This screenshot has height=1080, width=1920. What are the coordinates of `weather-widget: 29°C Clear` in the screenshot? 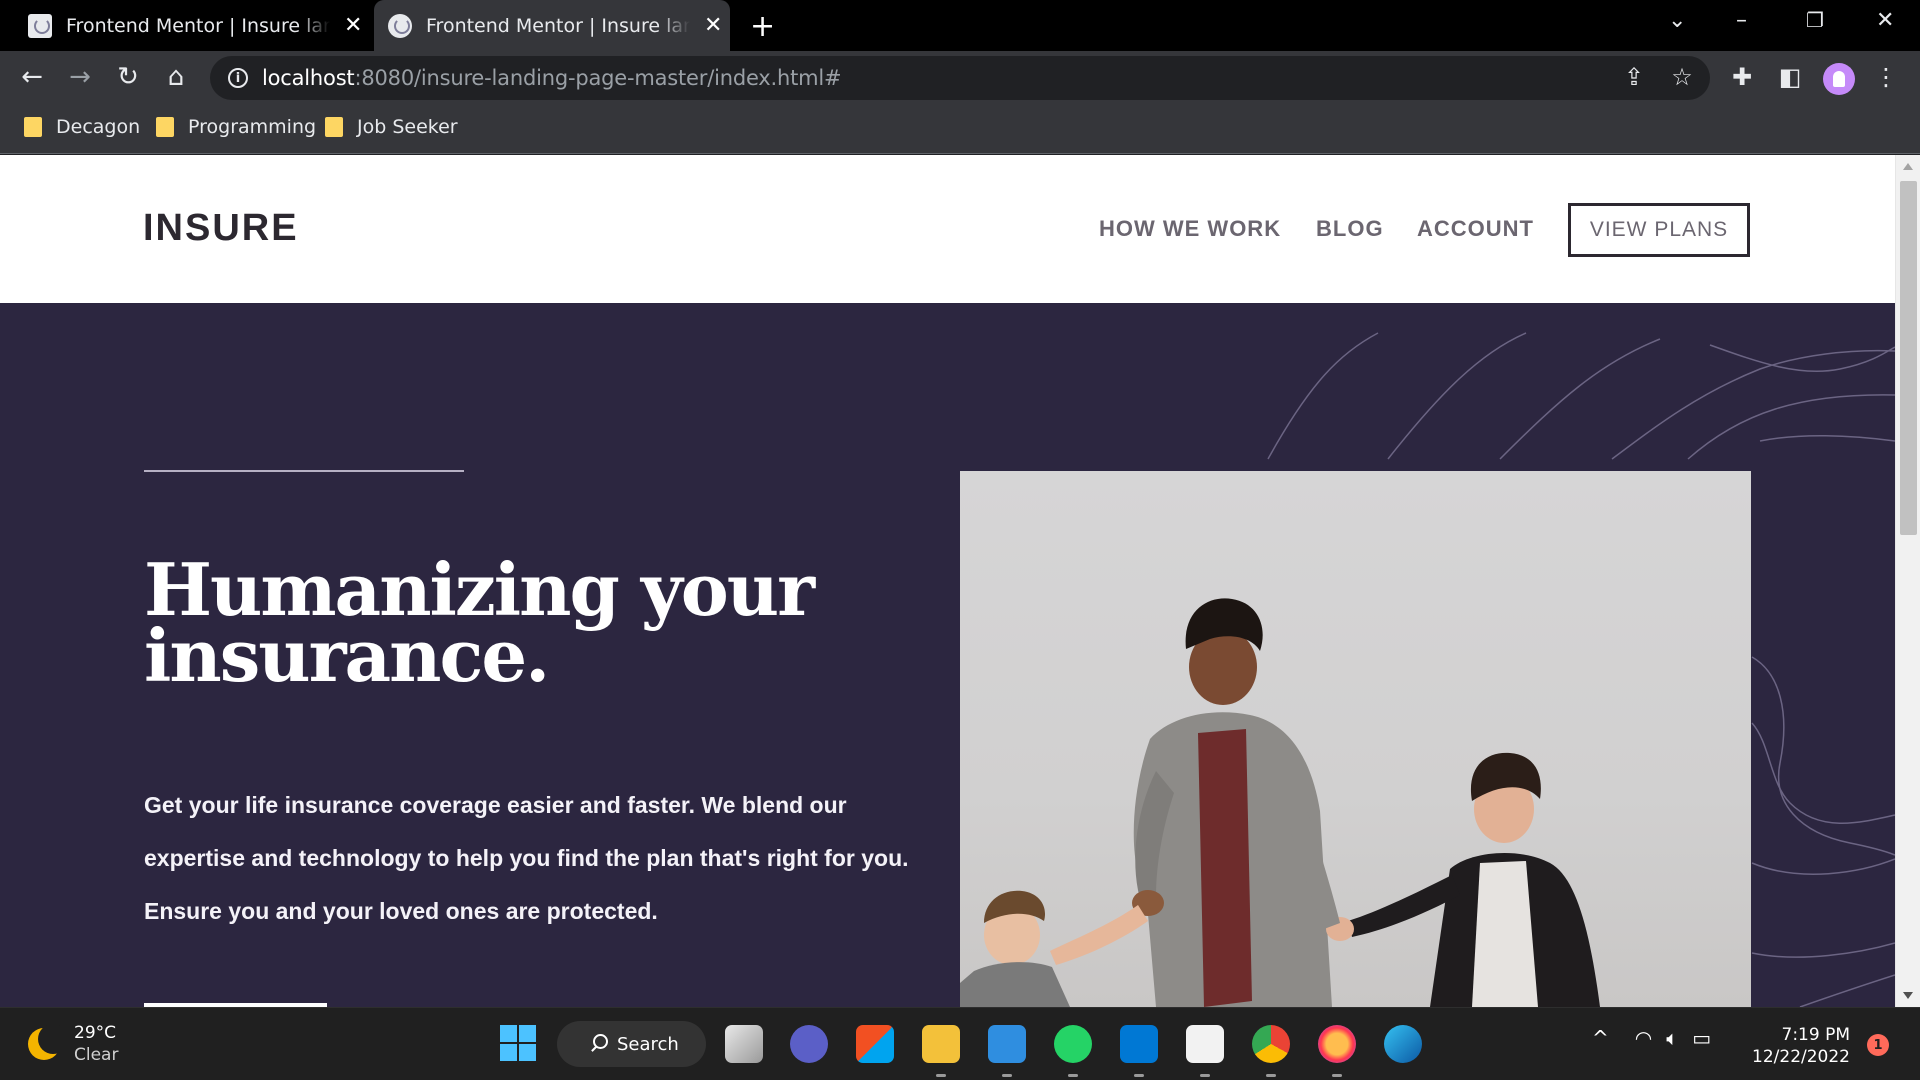 It's located at (73, 1044).